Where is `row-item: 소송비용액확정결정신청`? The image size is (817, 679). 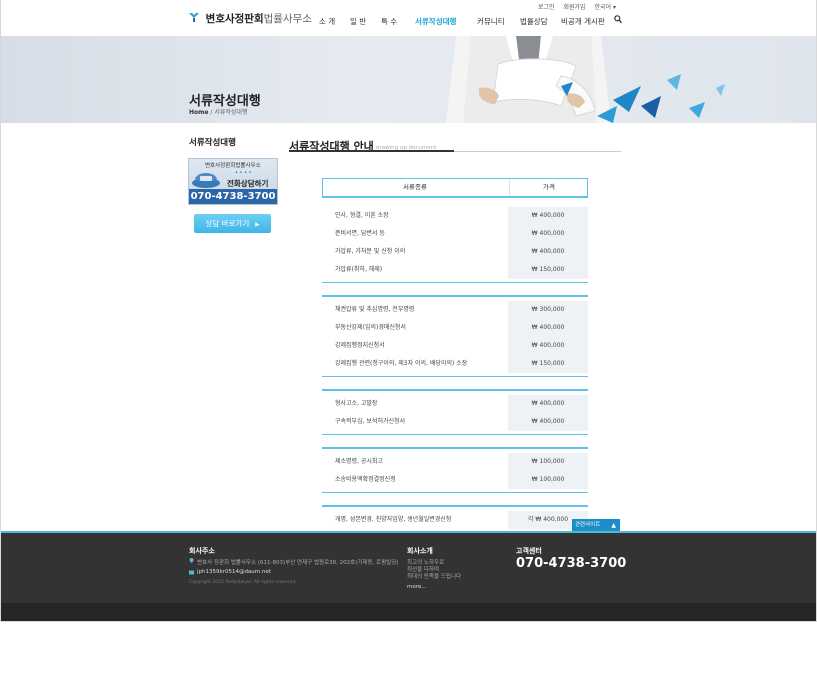 row-item: 소송비용액확정결정신청 is located at coordinates (365, 479).